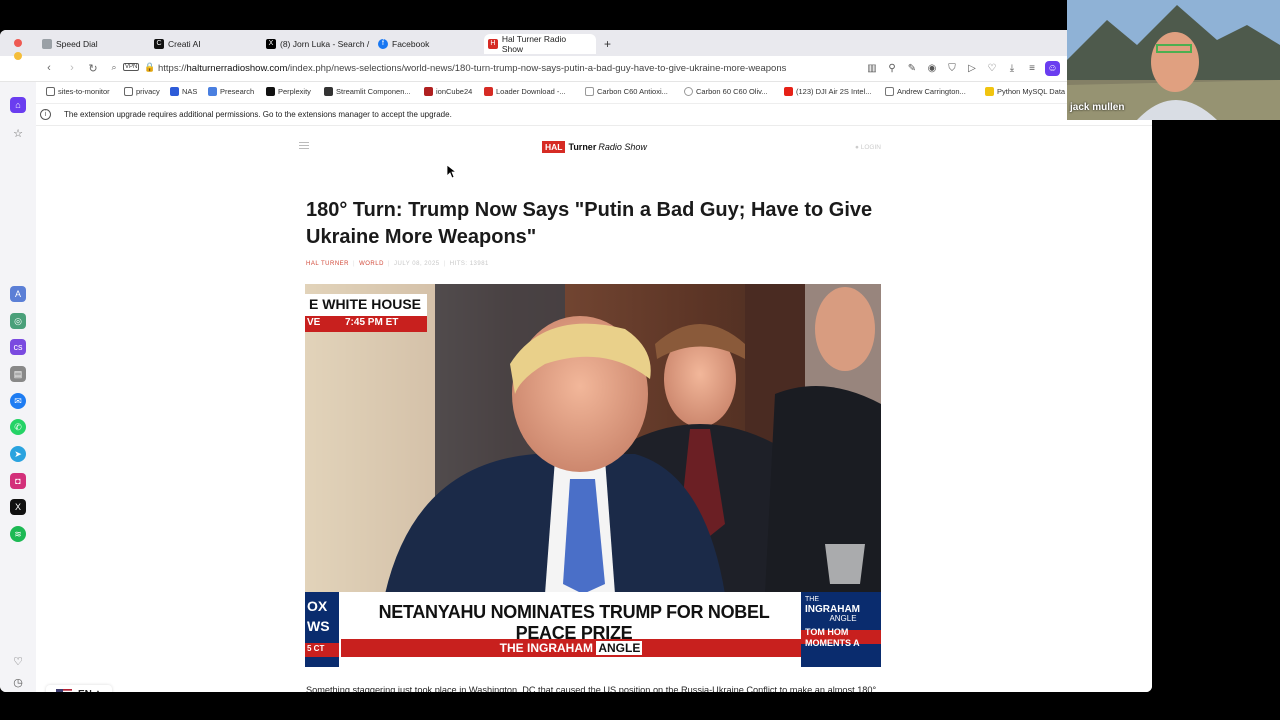  Describe the element at coordinates (365, 304) in the screenshot. I see `caption-white-house: E WHITE HOUSE` at that location.